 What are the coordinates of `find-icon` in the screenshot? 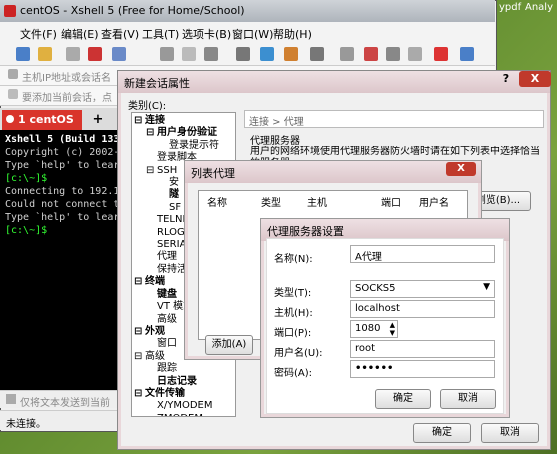 It's located at (211, 54).